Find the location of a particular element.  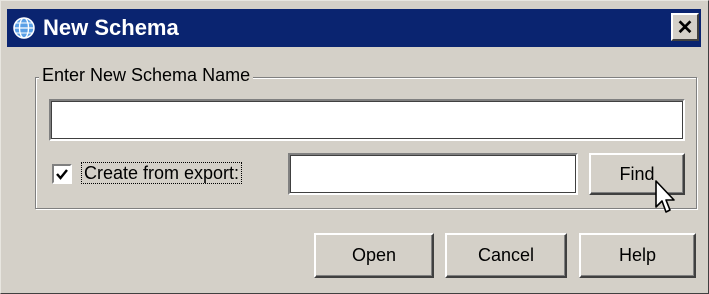

cancel-button: Cancel is located at coordinates (506, 255).